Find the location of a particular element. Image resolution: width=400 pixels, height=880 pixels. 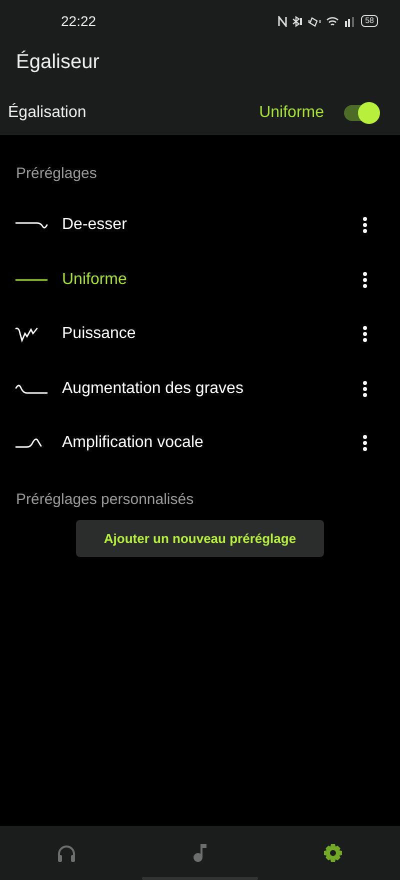

equalization-label: Égalisation is located at coordinates (48, 113).